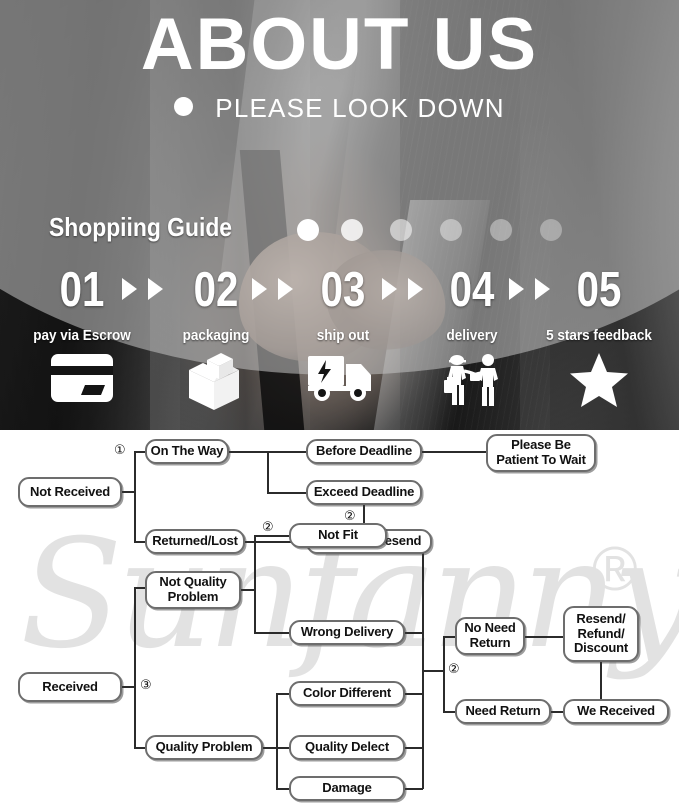  What do you see at coordinates (454, 669) in the screenshot?
I see `marker-2-return-branch: ②` at bounding box center [454, 669].